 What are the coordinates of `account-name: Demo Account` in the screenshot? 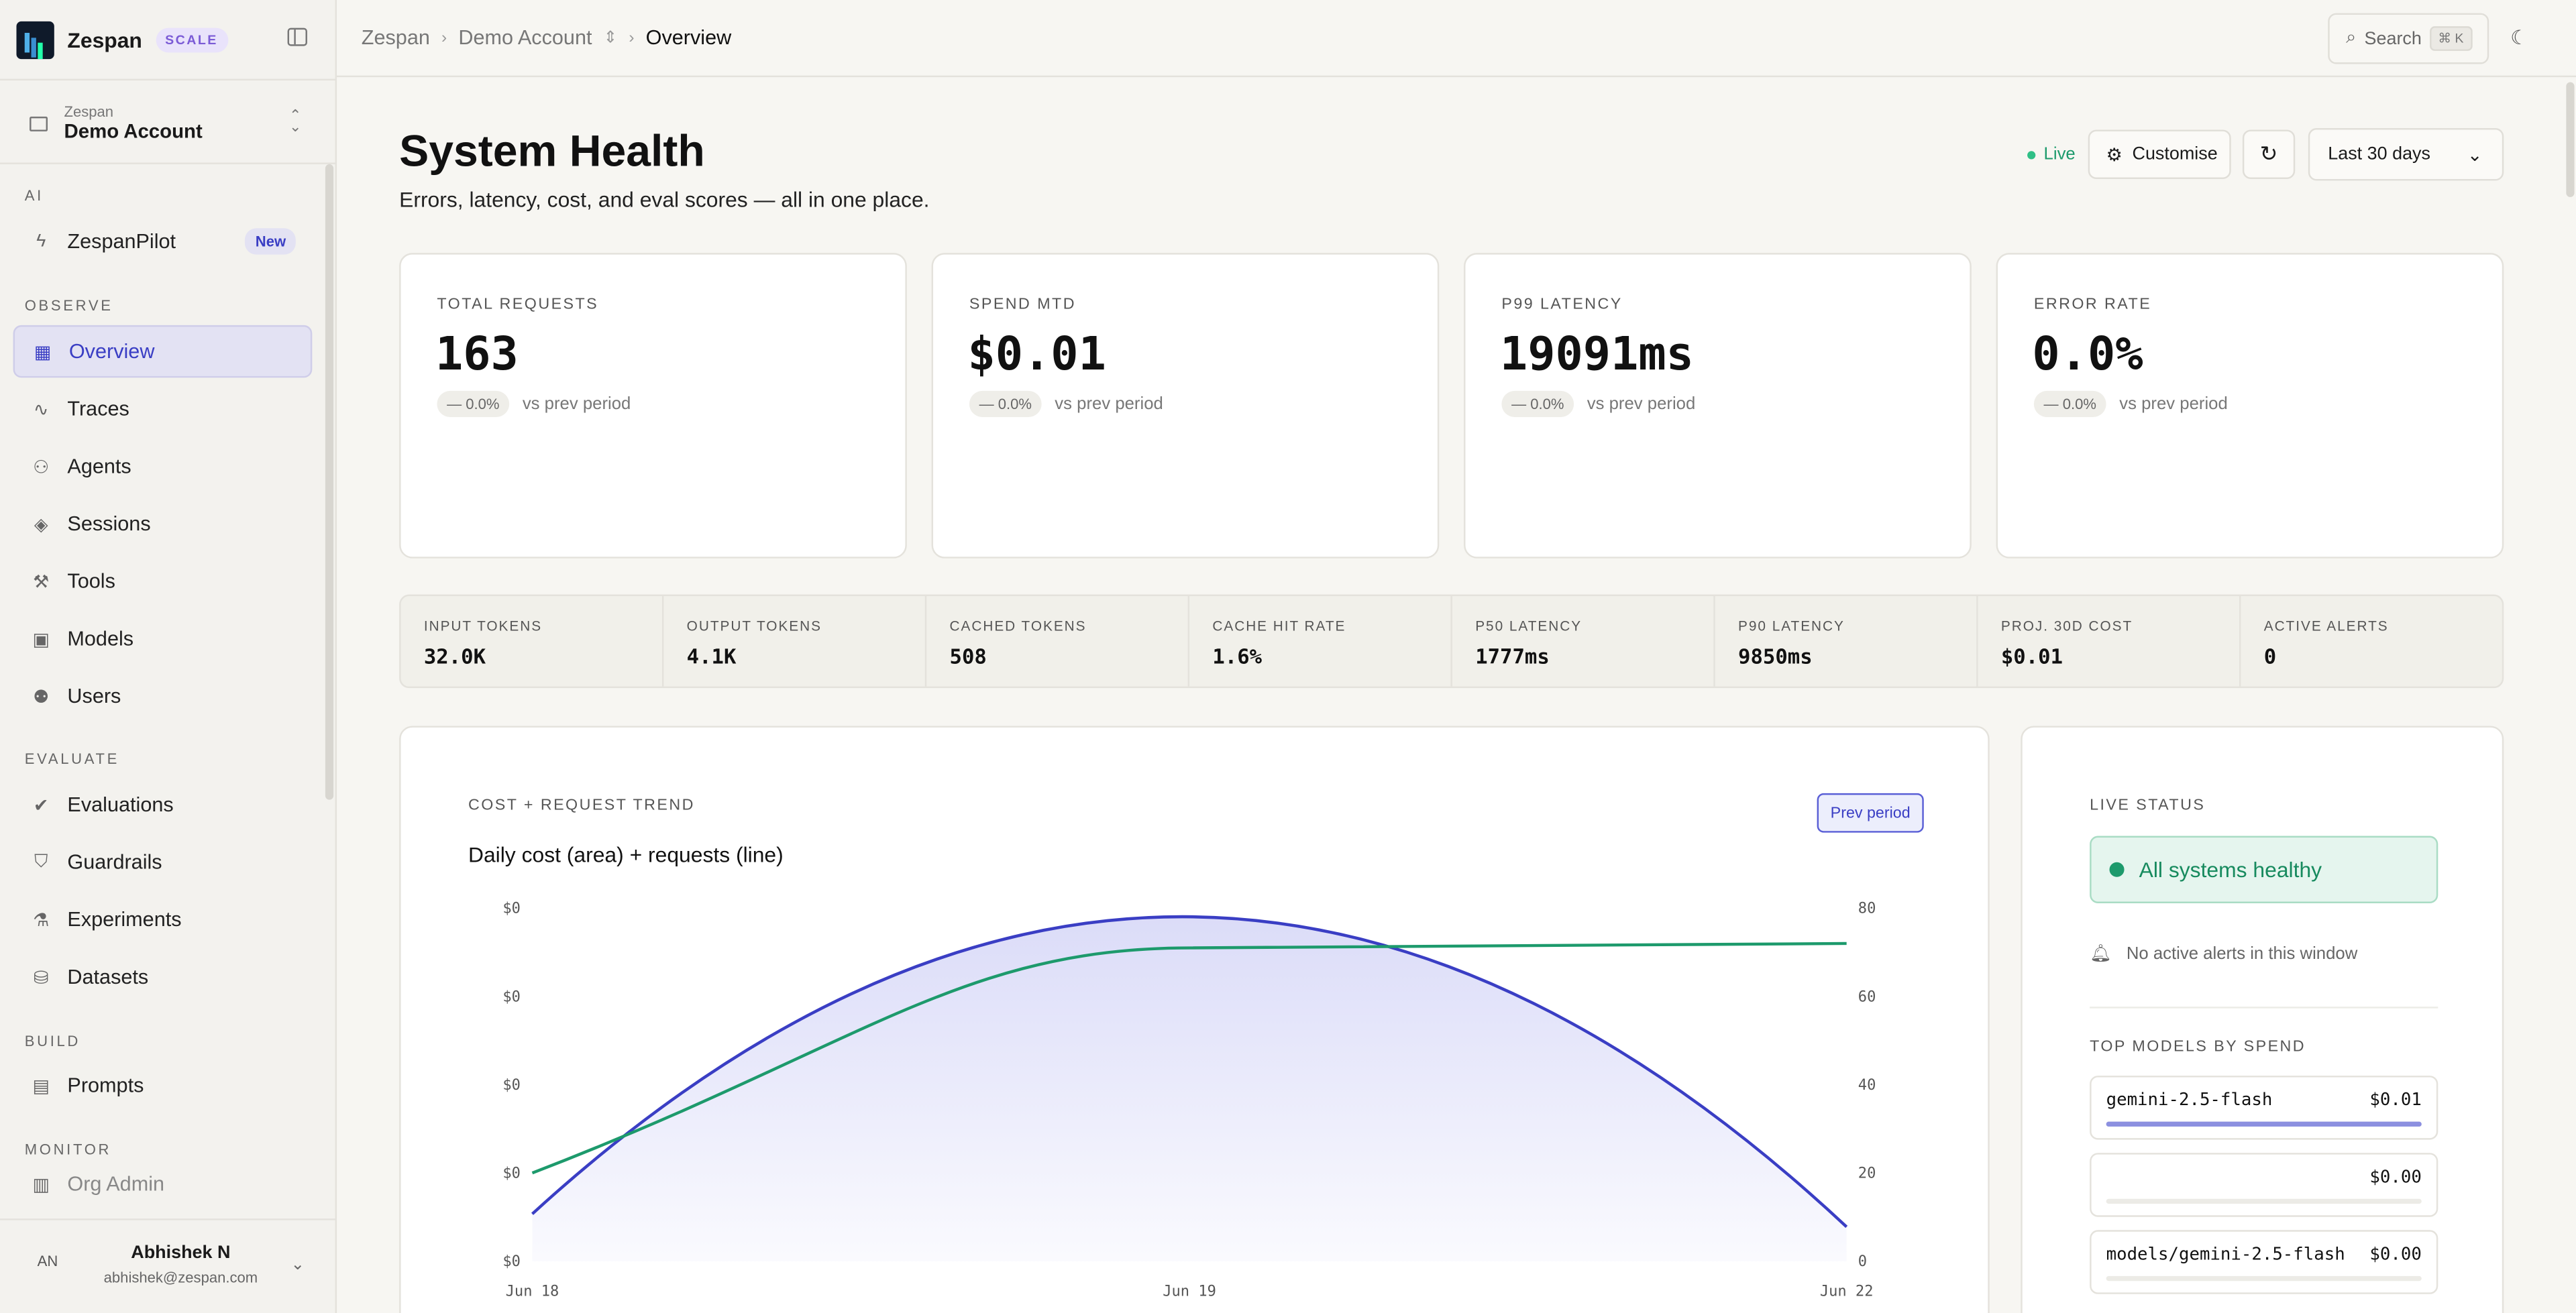 It's located at (133, 131).